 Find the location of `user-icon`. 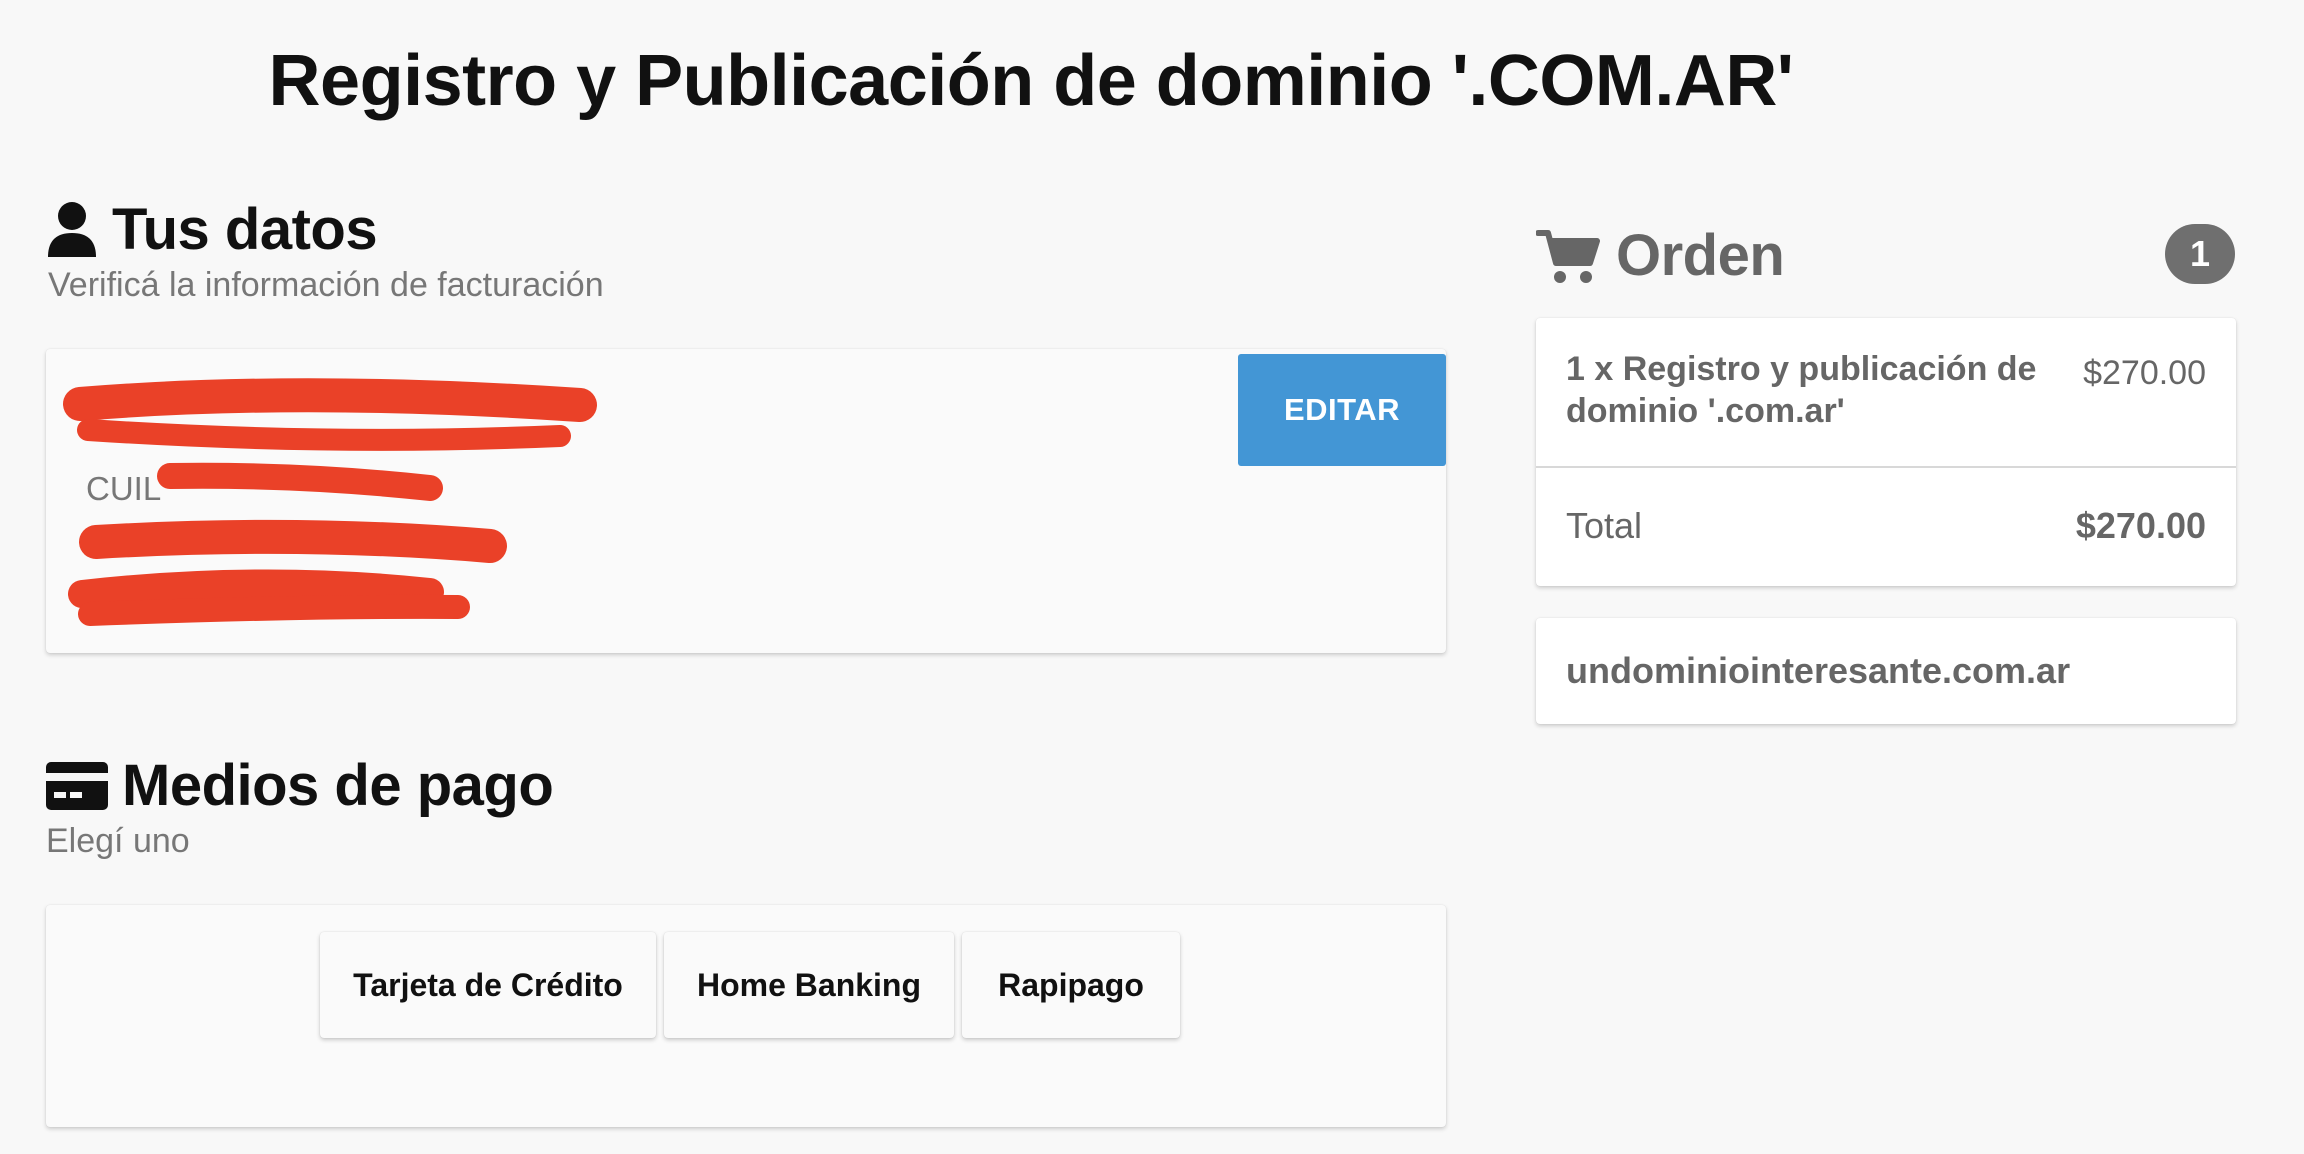

user-icon is located at coordinates (72, 230).